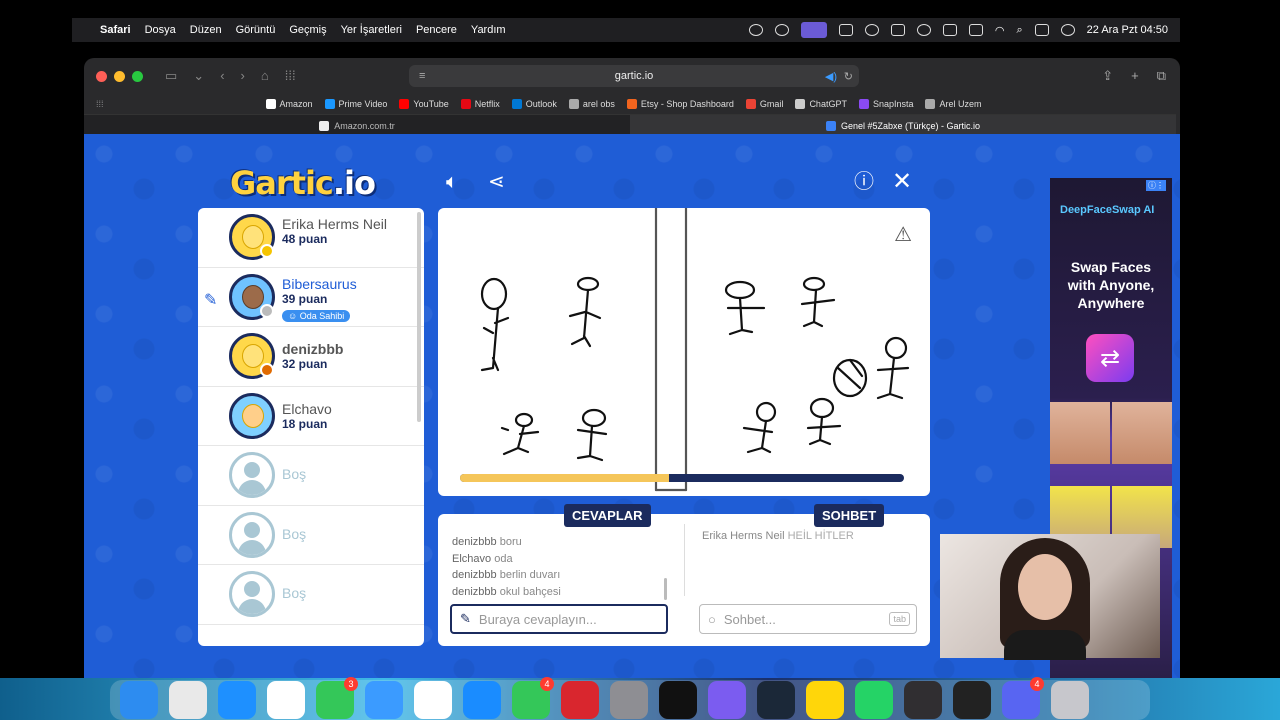 Image resolution: width=1280 pixels, height=720 pixels. Describe the element at coordinates (845, 30) in the screenshot. I see `display-icon` at that location.